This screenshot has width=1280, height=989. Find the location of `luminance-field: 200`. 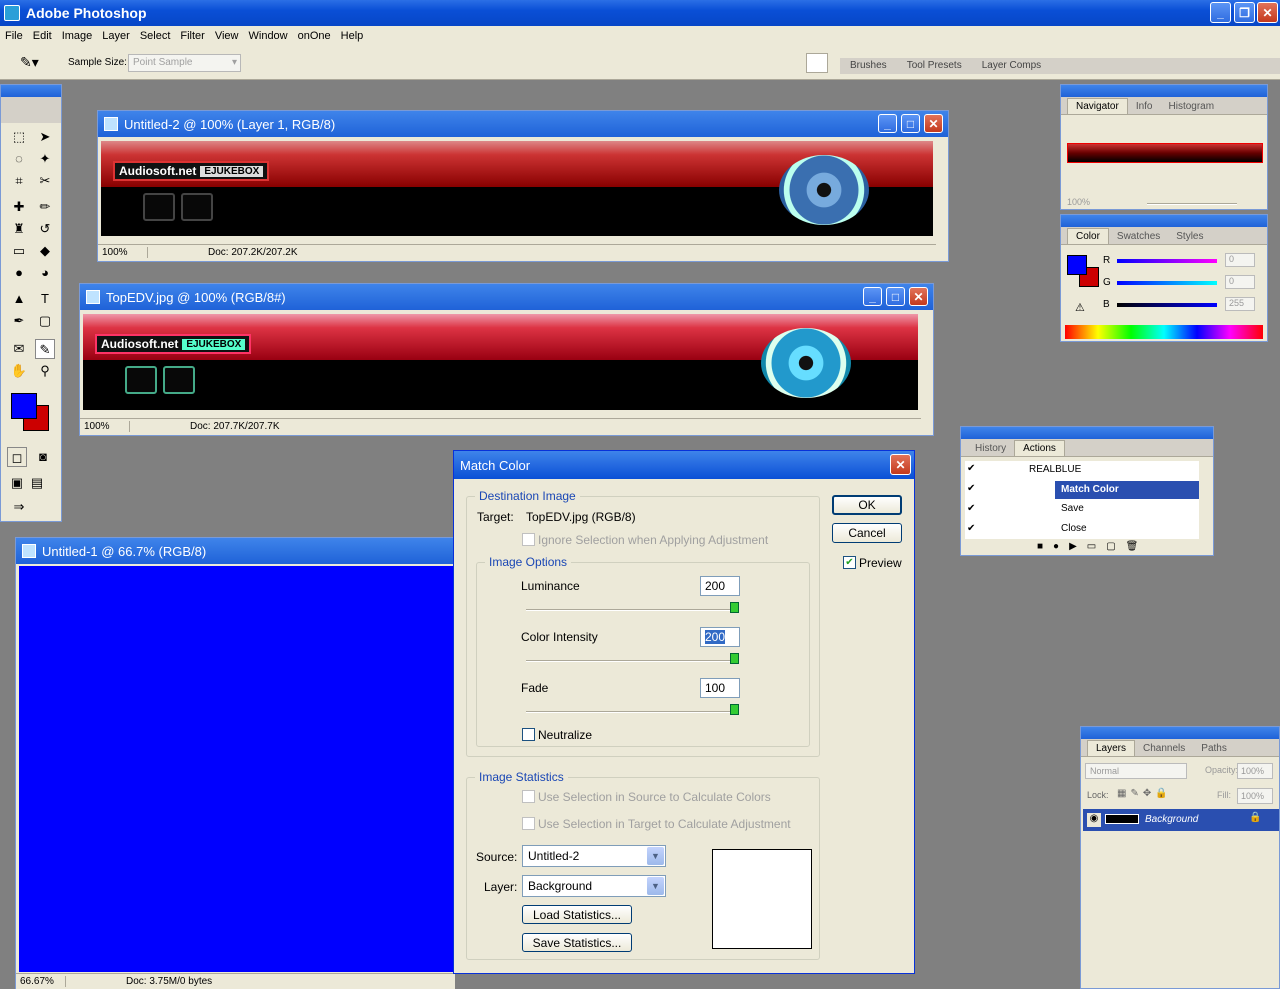

luminance-field: 200 is located at coordinates (720, 586).